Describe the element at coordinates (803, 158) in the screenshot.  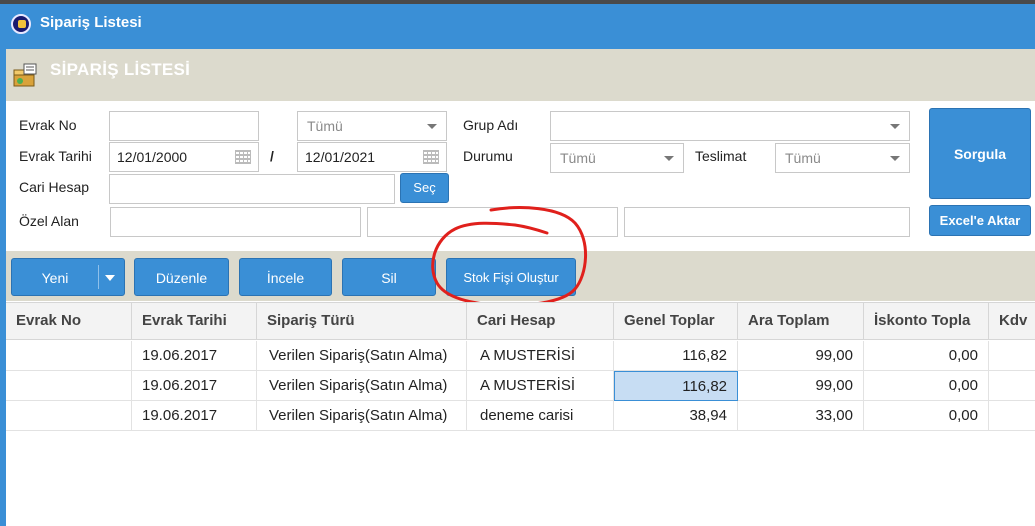
I see `teslimat-value: Tümü` at that location.